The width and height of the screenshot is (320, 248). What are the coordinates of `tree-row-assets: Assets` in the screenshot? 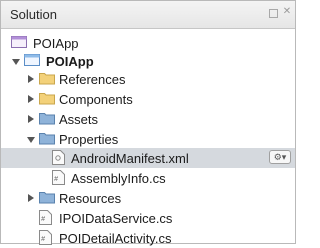 It's located at (148, 119).